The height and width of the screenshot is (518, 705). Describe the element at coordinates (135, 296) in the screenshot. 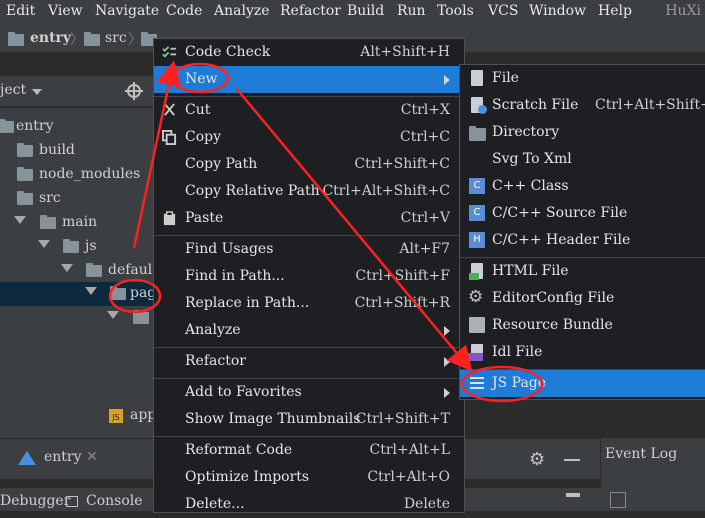

I see `annotation-circle-pages` at that location.